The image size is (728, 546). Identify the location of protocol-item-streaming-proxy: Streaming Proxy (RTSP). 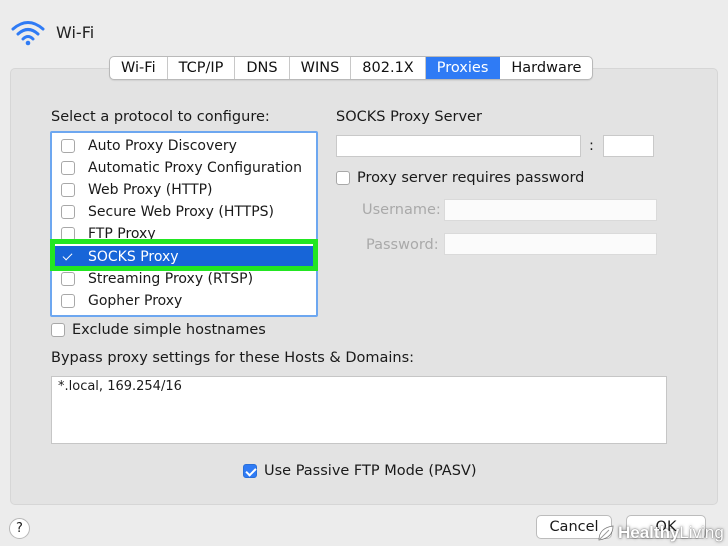
(184, 279).